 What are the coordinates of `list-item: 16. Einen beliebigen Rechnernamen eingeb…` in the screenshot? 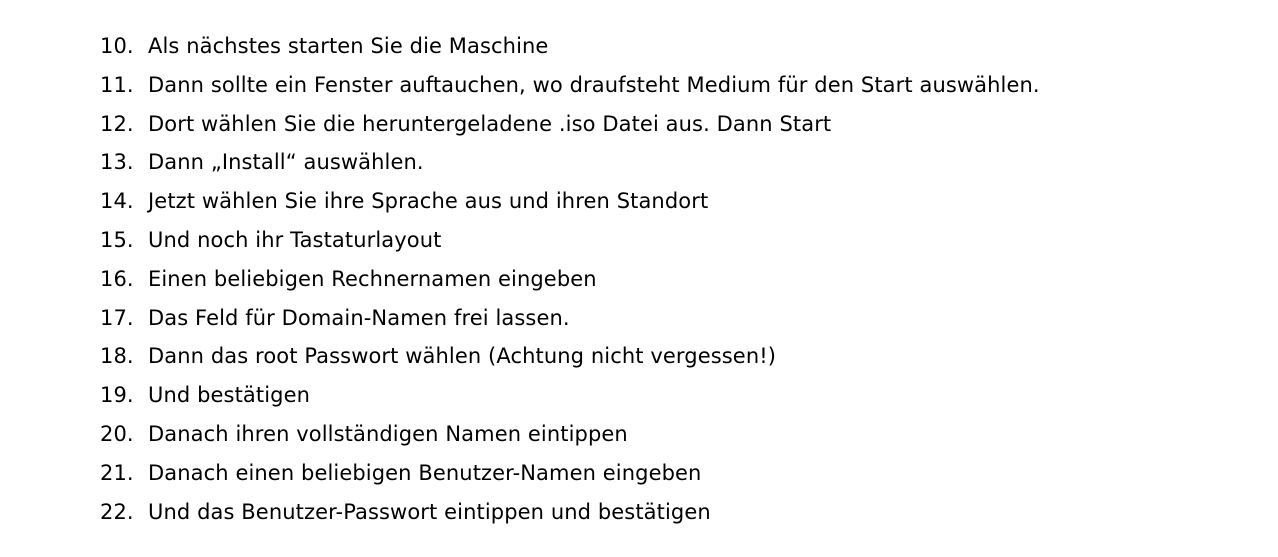 It's located at (639, 279).